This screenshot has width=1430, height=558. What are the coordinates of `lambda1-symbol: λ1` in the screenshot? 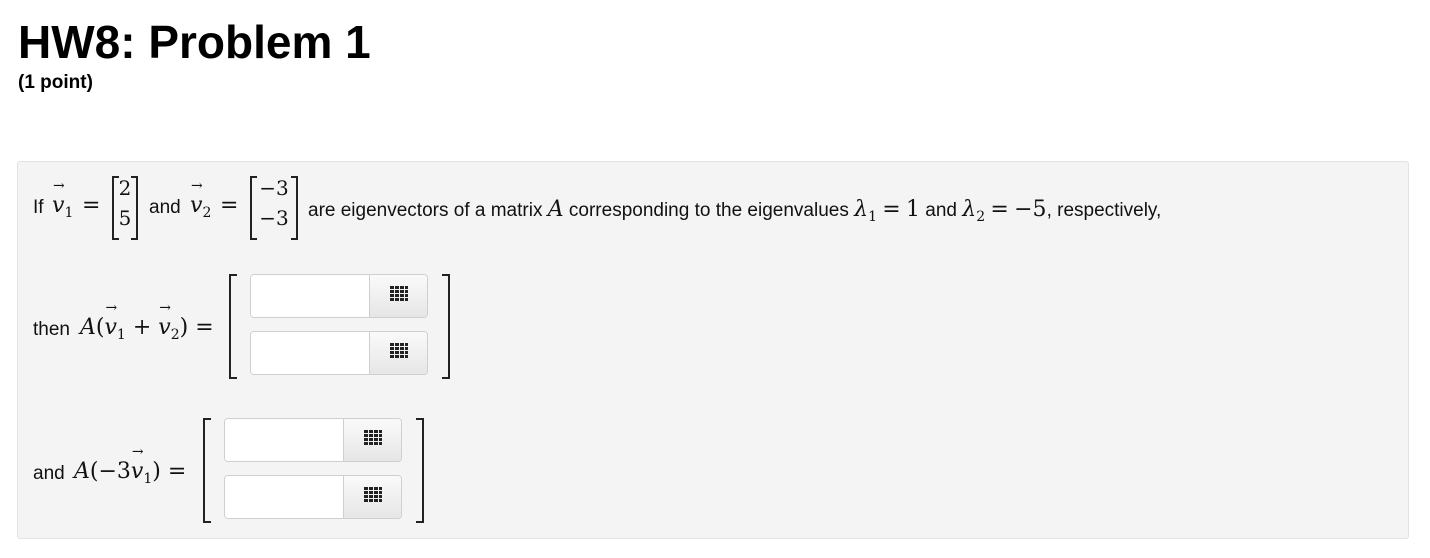 It's located at (865, 211).